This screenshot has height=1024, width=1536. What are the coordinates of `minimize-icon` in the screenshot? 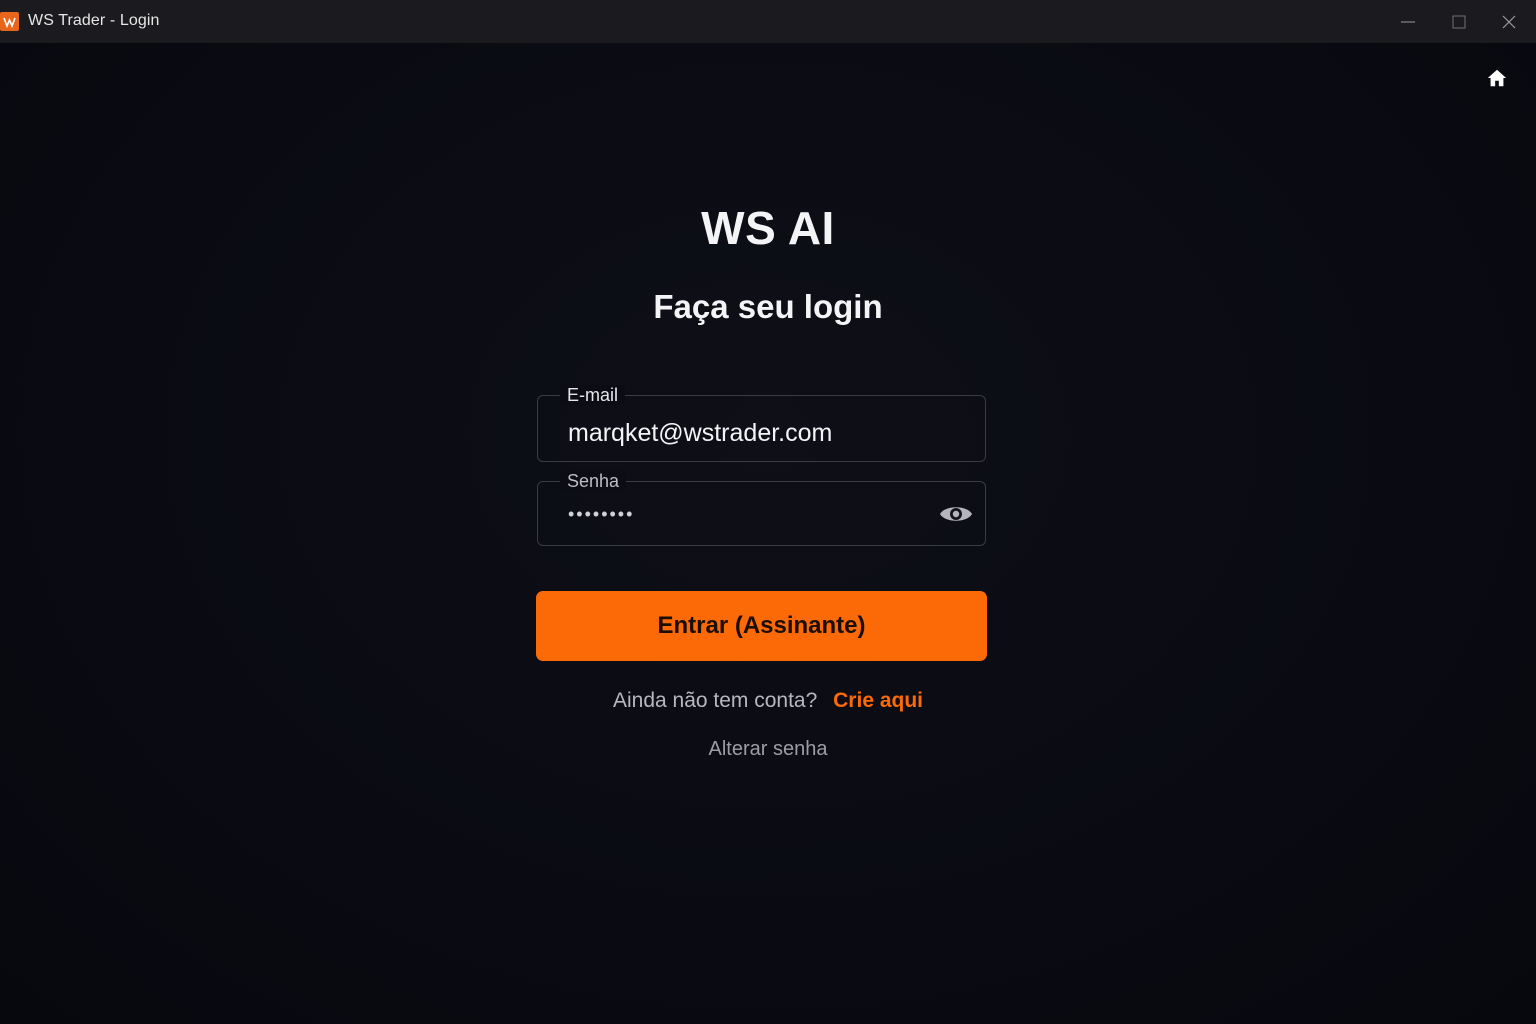 It's located at (1408, 21).